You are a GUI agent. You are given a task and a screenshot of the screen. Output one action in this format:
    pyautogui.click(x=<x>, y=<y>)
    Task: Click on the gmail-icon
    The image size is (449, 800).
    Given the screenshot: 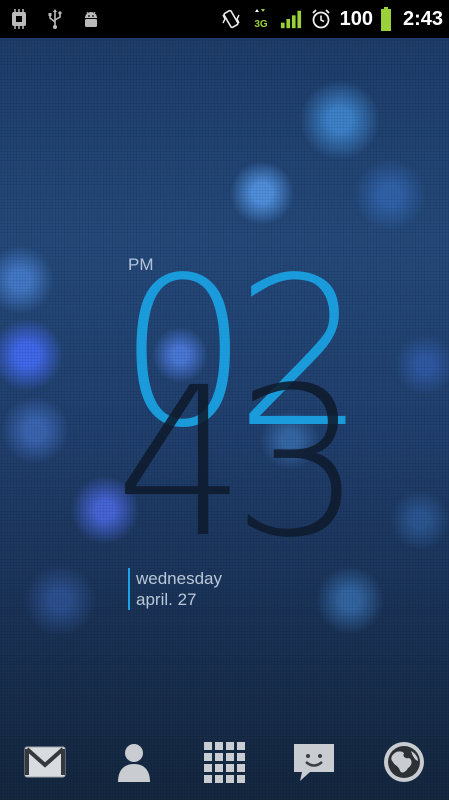 What is the action you would take?
    pyautogui.click(x=45, y=762)
    